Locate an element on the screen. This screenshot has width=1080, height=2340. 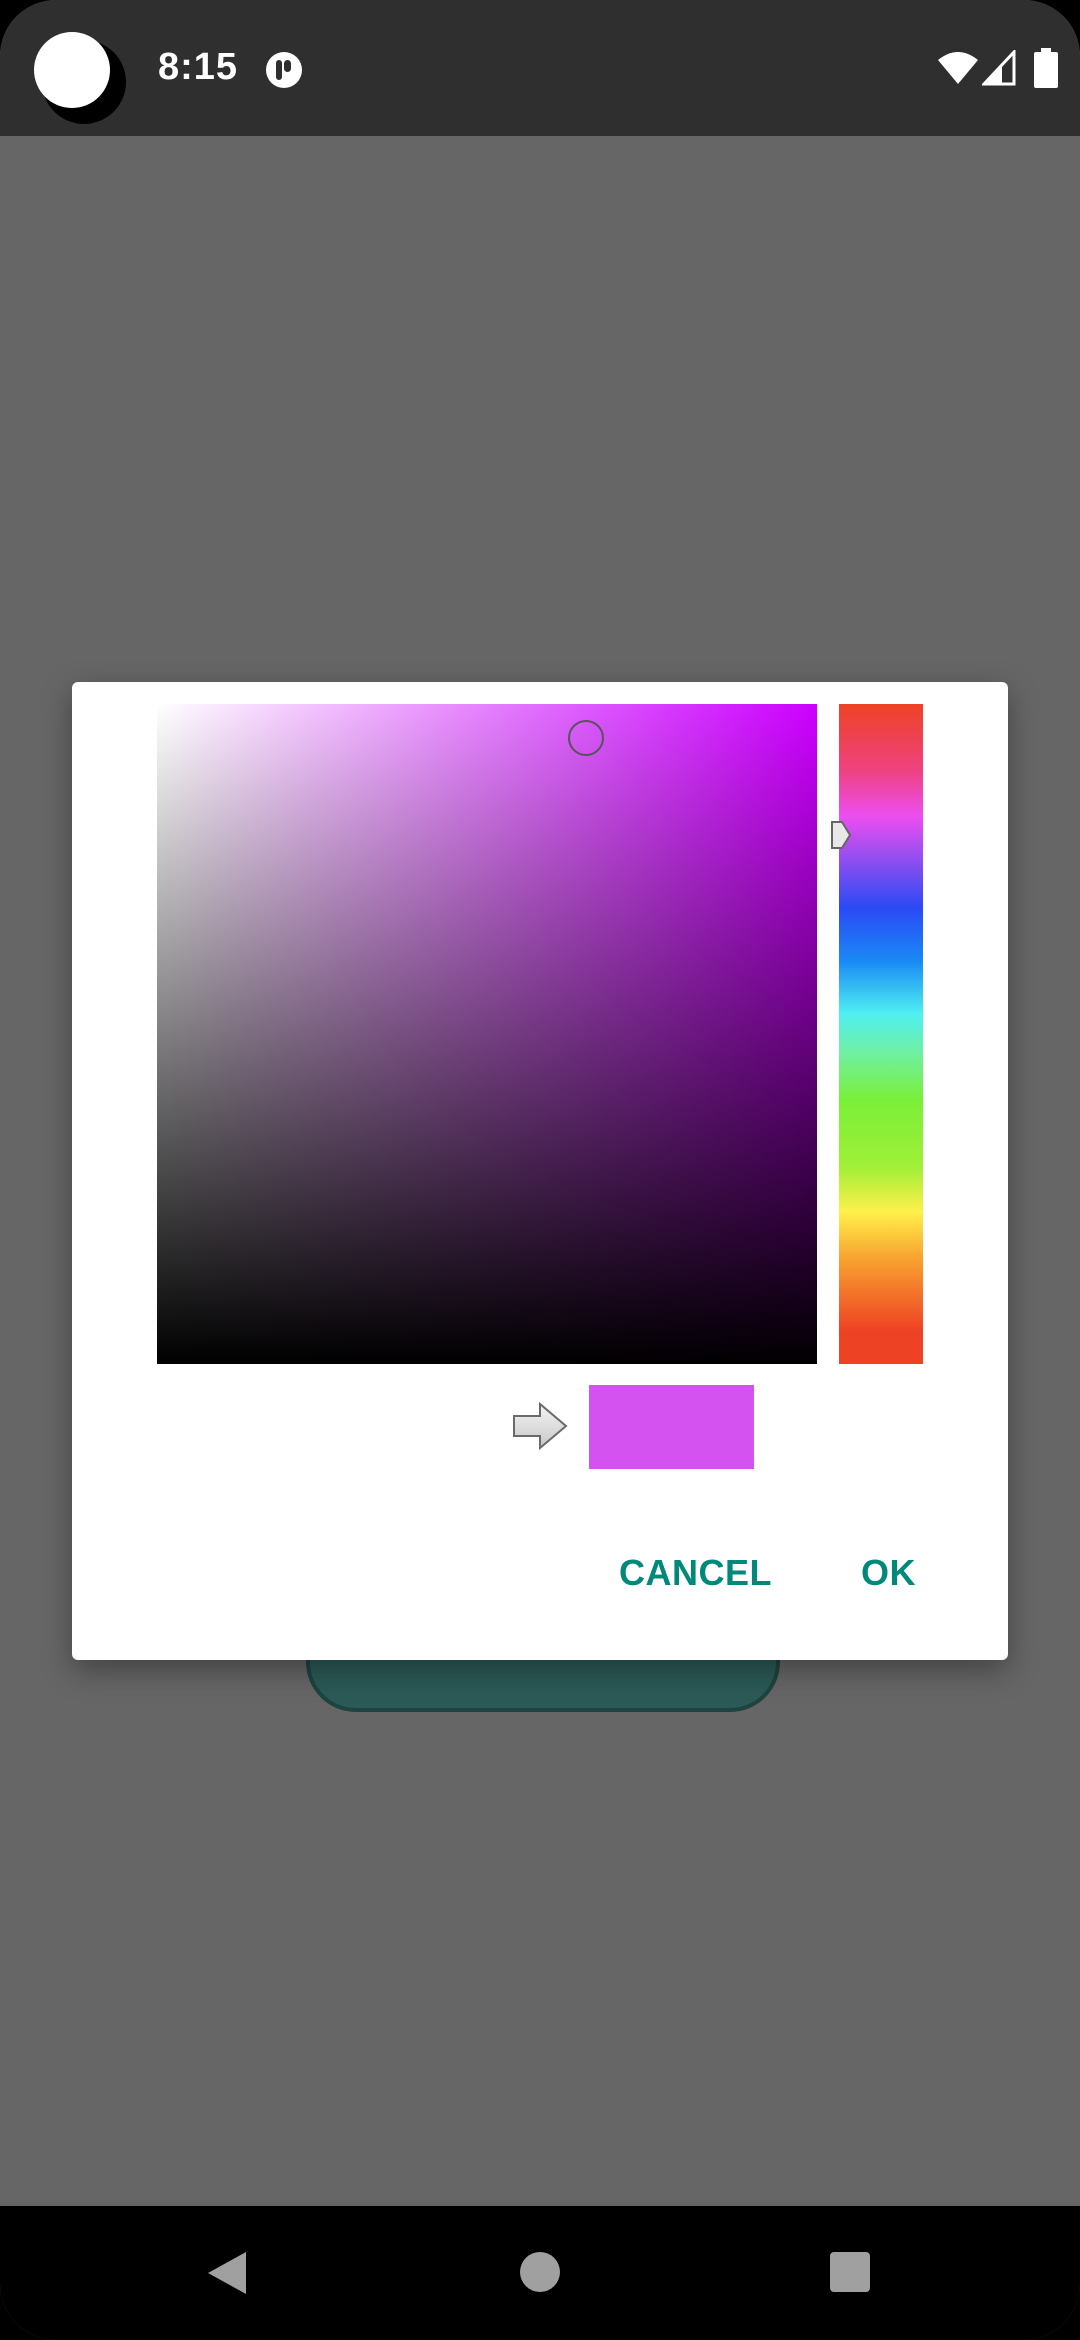
ok-button: OK is located at coordinates (888, 1573).